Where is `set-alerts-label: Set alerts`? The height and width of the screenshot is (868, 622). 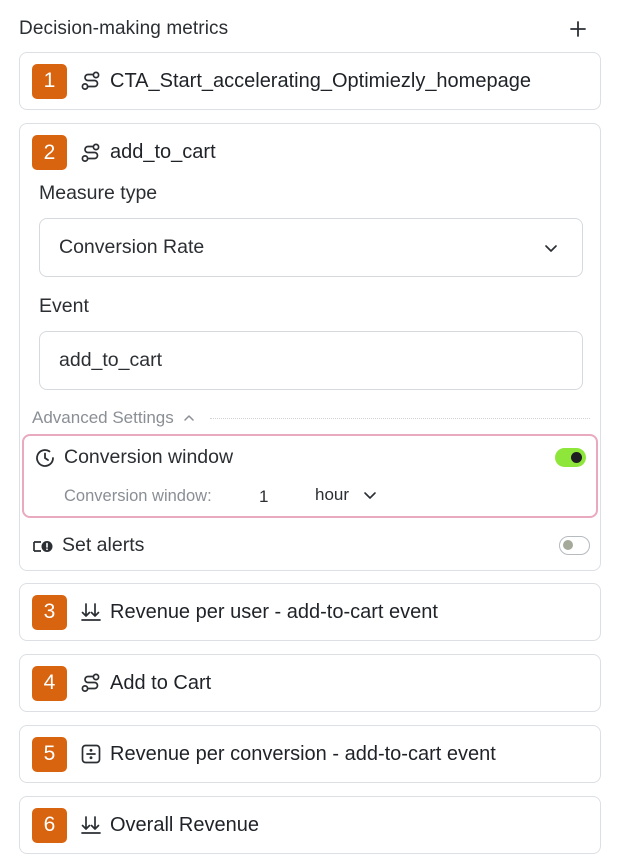
set-alerts-label: Set alerts is located at coordinates (103, 545).